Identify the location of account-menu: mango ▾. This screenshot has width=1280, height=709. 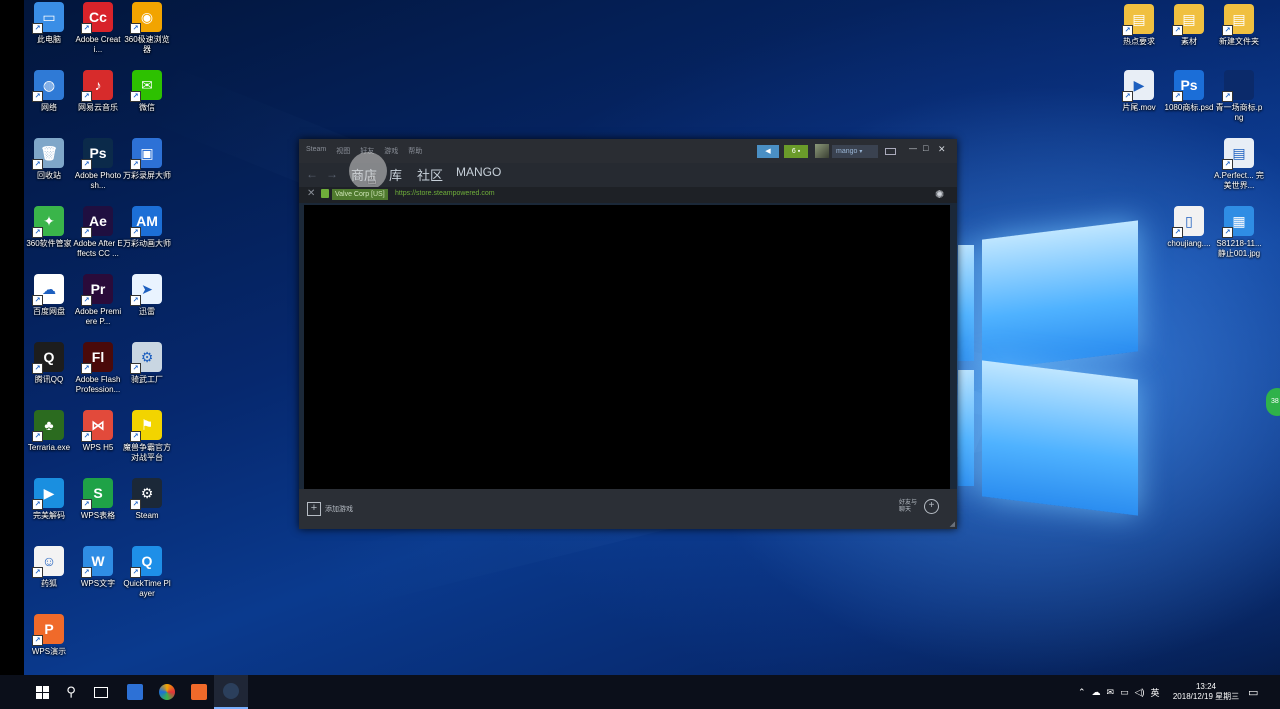
(855, 151).